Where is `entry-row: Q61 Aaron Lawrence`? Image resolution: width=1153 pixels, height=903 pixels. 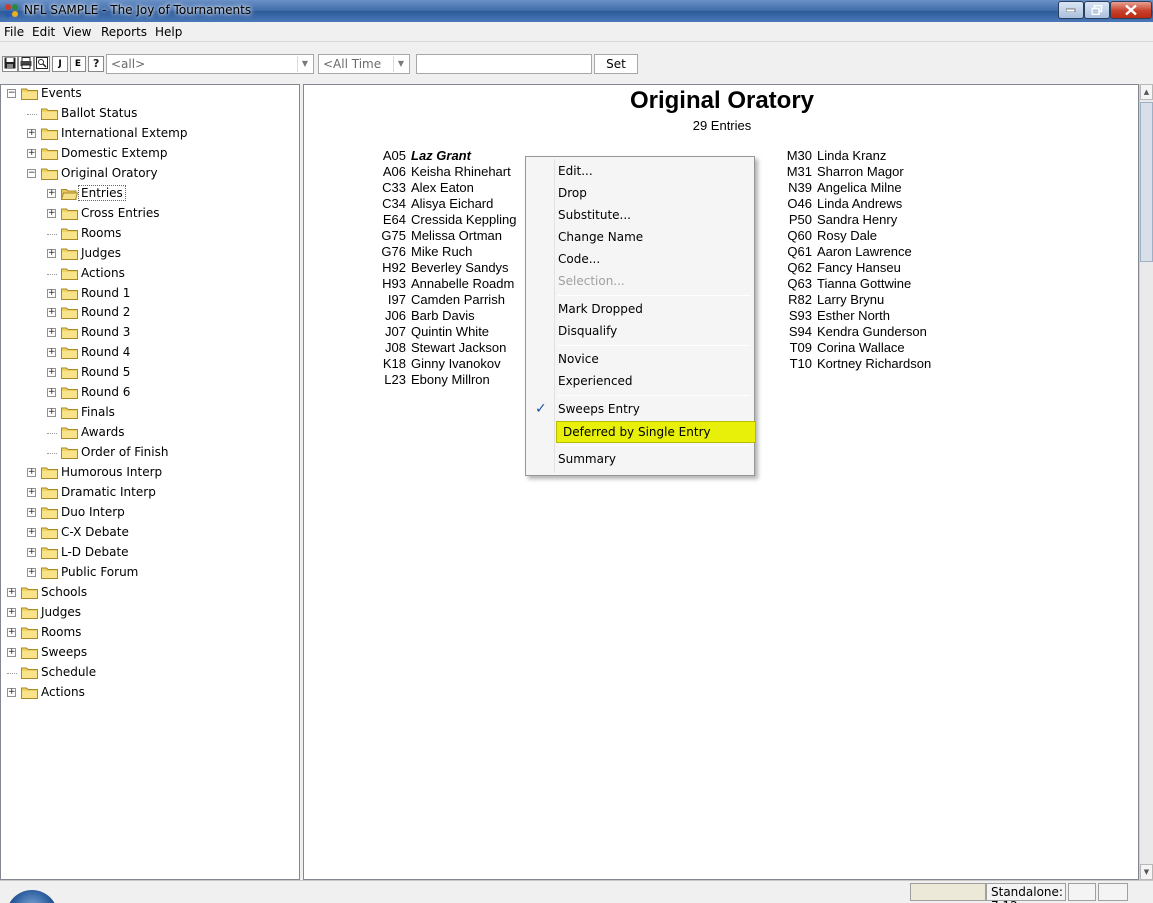 entry-row: Q61 Aaron Lawrence is located at coordinates (849, 252).